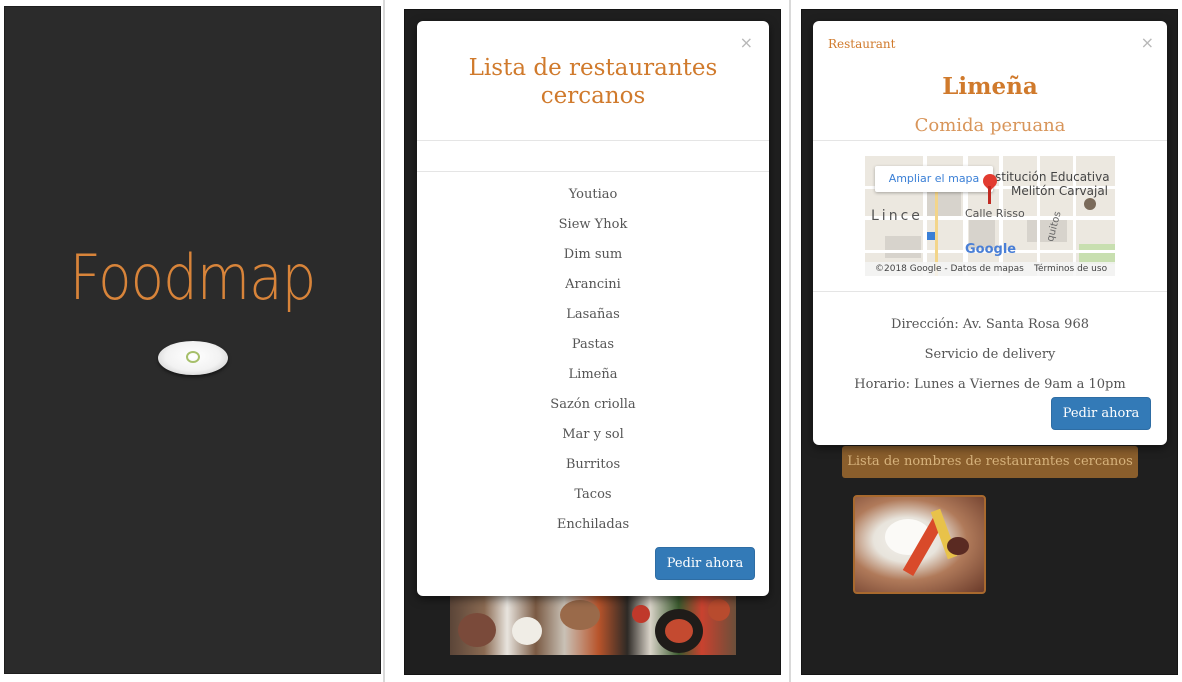 This screenshot has width=1182, height=682. Describe the element at coordinates (990, 125) in the screenshot. I see `restaurant-cuisine: Comida peruana` at that location.